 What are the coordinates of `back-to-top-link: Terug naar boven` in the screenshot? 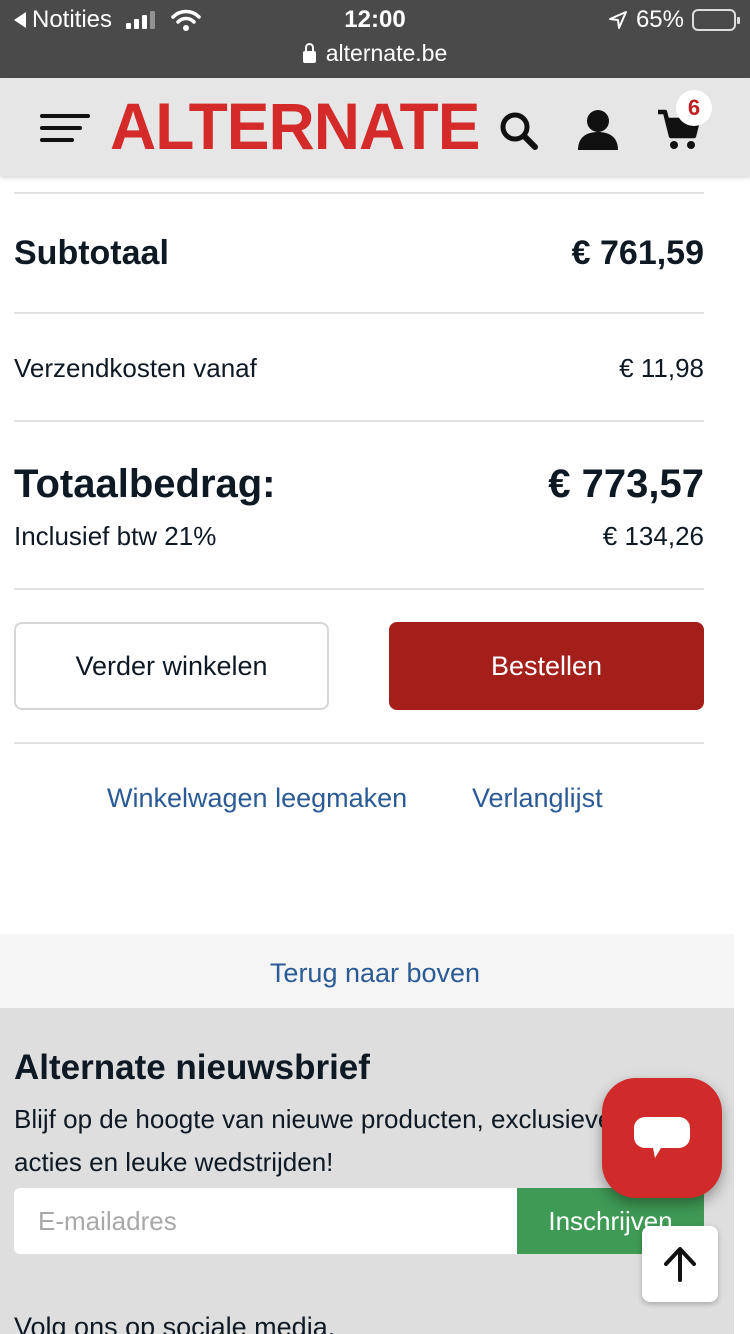 It's located at (375, 973).